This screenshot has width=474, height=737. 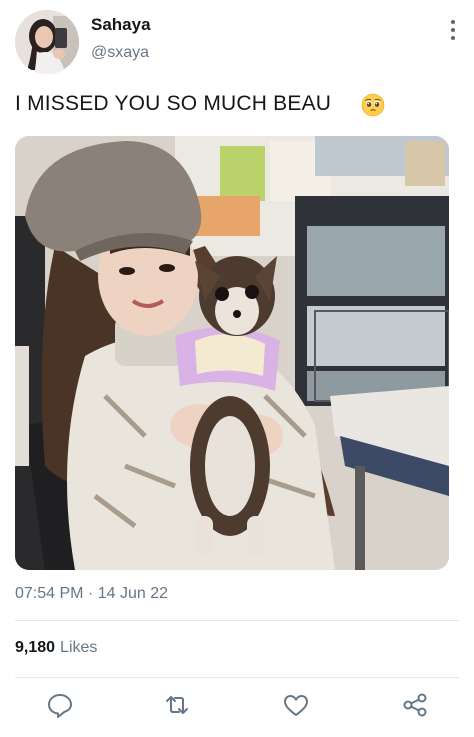 I want to click on display-name: Sahaya, so click(x=121, y=25).